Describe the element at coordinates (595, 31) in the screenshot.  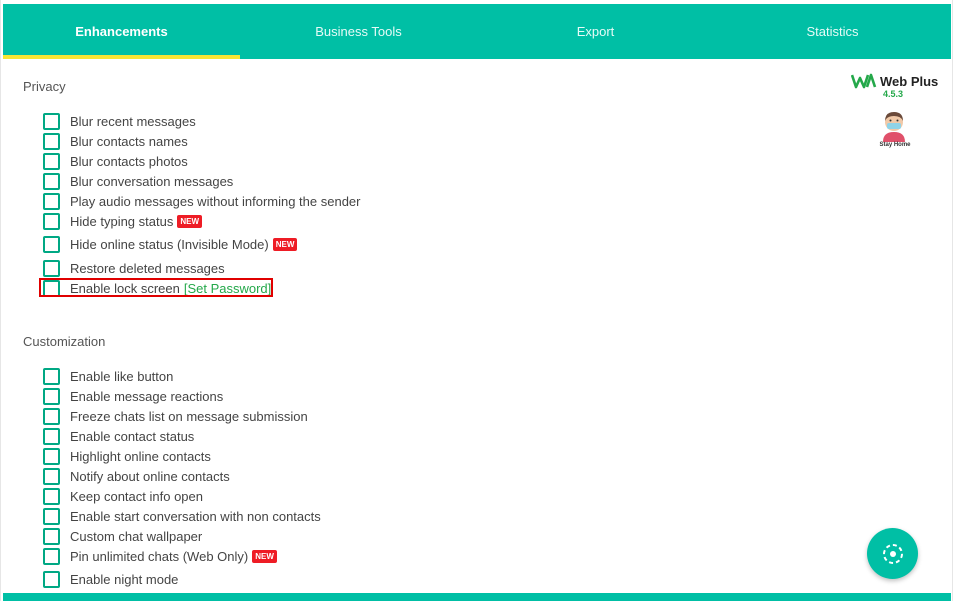
I see `tab-export: Export` at that location.